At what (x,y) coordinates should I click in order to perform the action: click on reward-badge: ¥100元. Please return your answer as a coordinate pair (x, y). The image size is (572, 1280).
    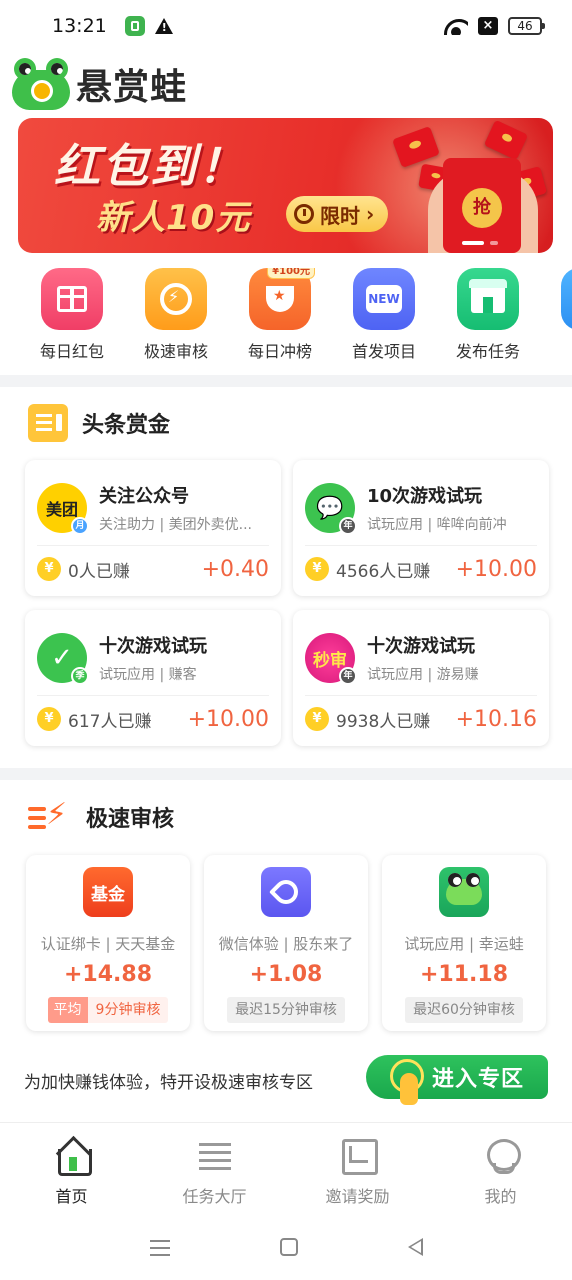
    Looking at the image, I should click on (291, 273).